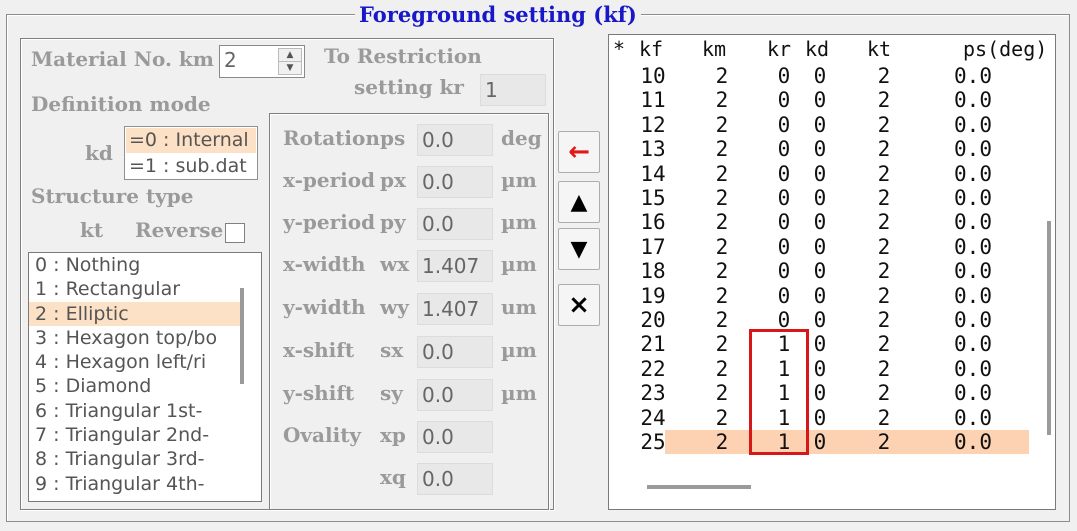  Describe the element at coordinates (819, 271) in the screenshot. I see `table-row: 18 2 0 0 2 0.0` at that location.